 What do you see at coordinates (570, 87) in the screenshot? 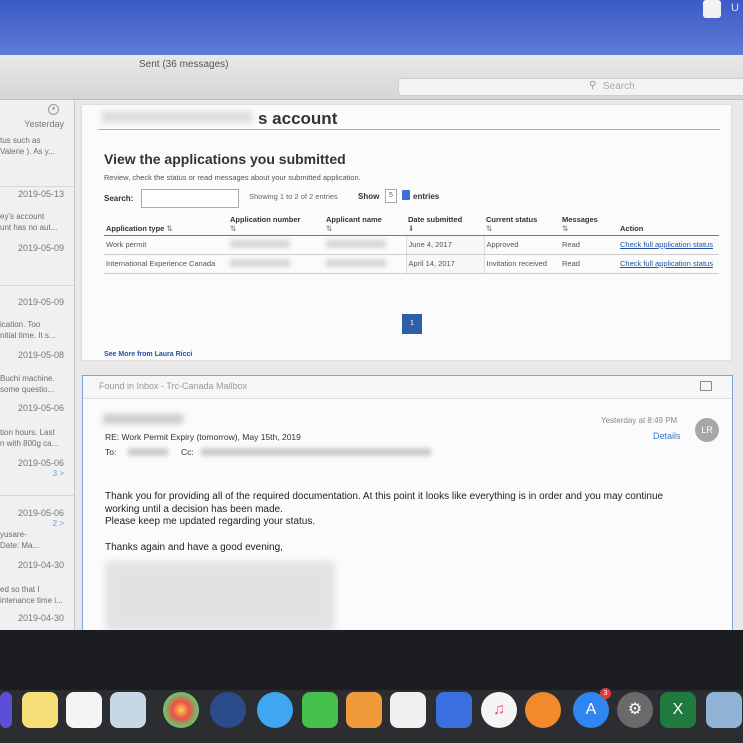
I see `search-input: ⚲ Search` at bounding box center [570, 87].